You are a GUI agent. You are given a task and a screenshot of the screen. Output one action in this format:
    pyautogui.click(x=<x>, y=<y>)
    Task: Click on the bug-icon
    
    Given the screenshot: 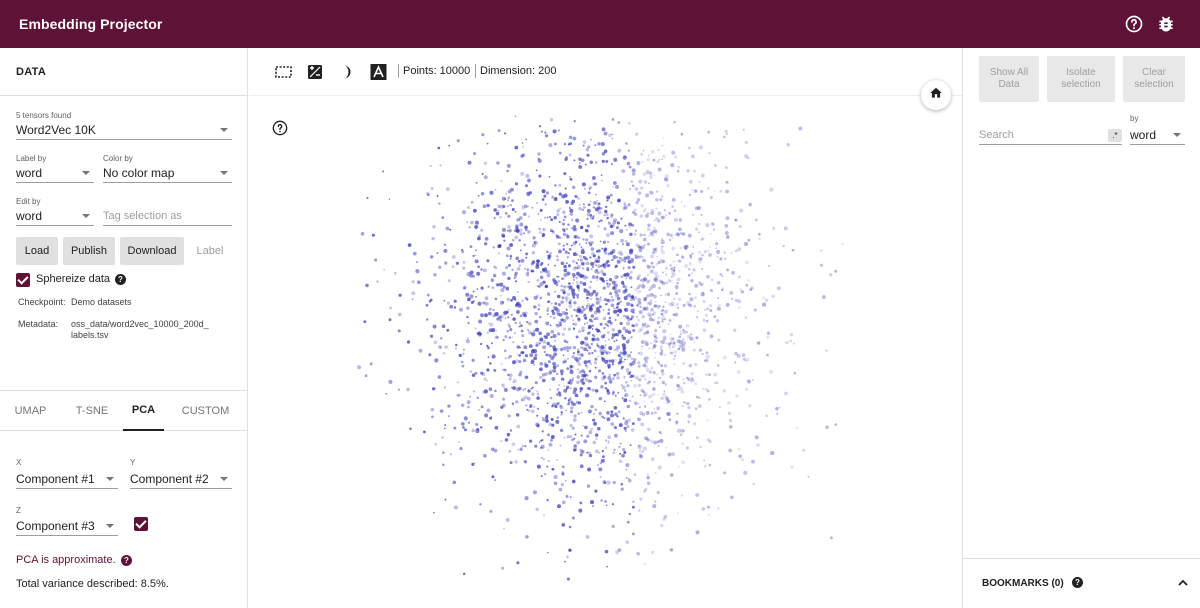 What is the action you would take?
    pyautogui.click(x=1166, y=24)
    